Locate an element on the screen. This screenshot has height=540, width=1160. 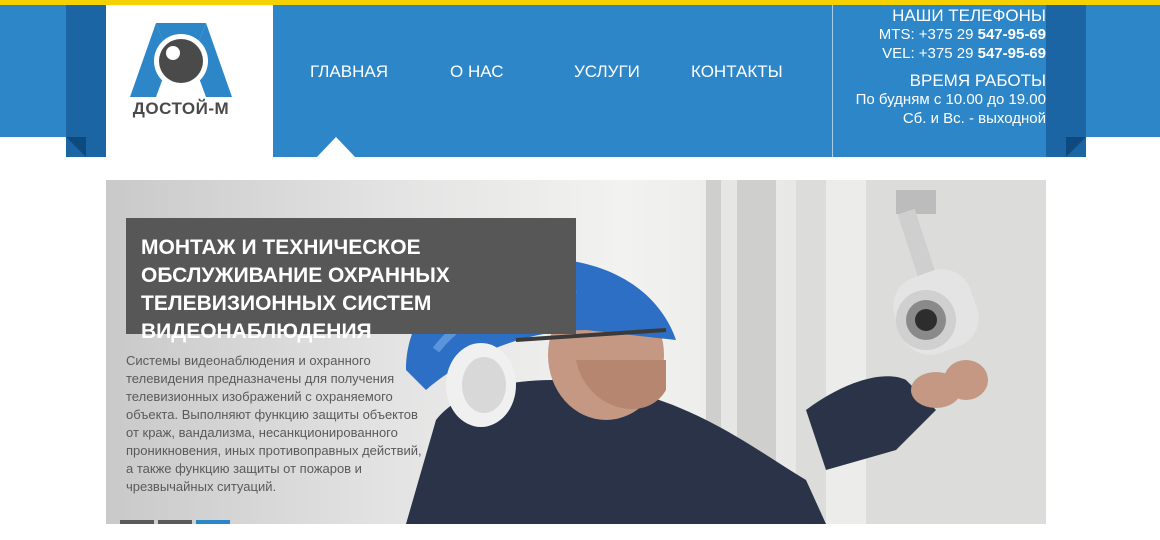
hours-weekend: Сб. и Вс. - выходной is located at coordinates (974, 118).